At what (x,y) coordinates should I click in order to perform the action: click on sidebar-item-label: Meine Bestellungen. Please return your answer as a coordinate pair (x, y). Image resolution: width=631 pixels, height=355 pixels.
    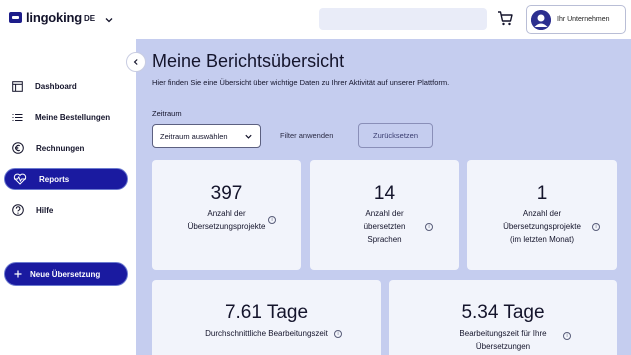
    Looking at the image, I should click on (73, 117).